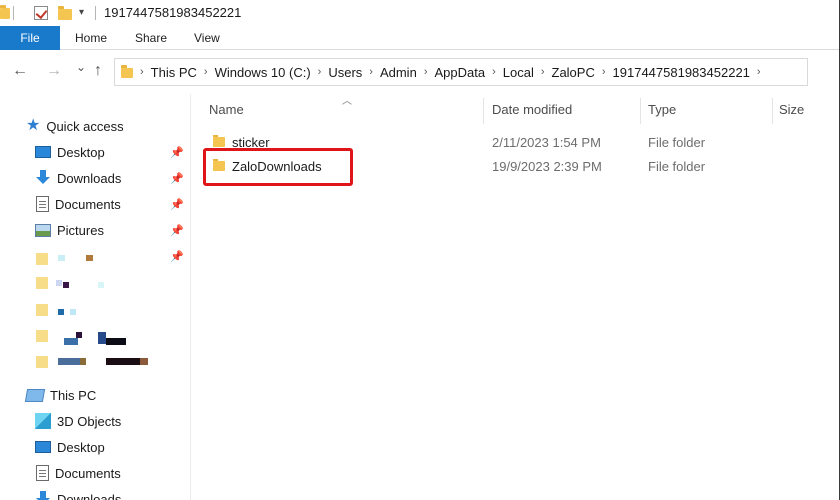  I want to click on properties-check-icon, so click(41, 13).